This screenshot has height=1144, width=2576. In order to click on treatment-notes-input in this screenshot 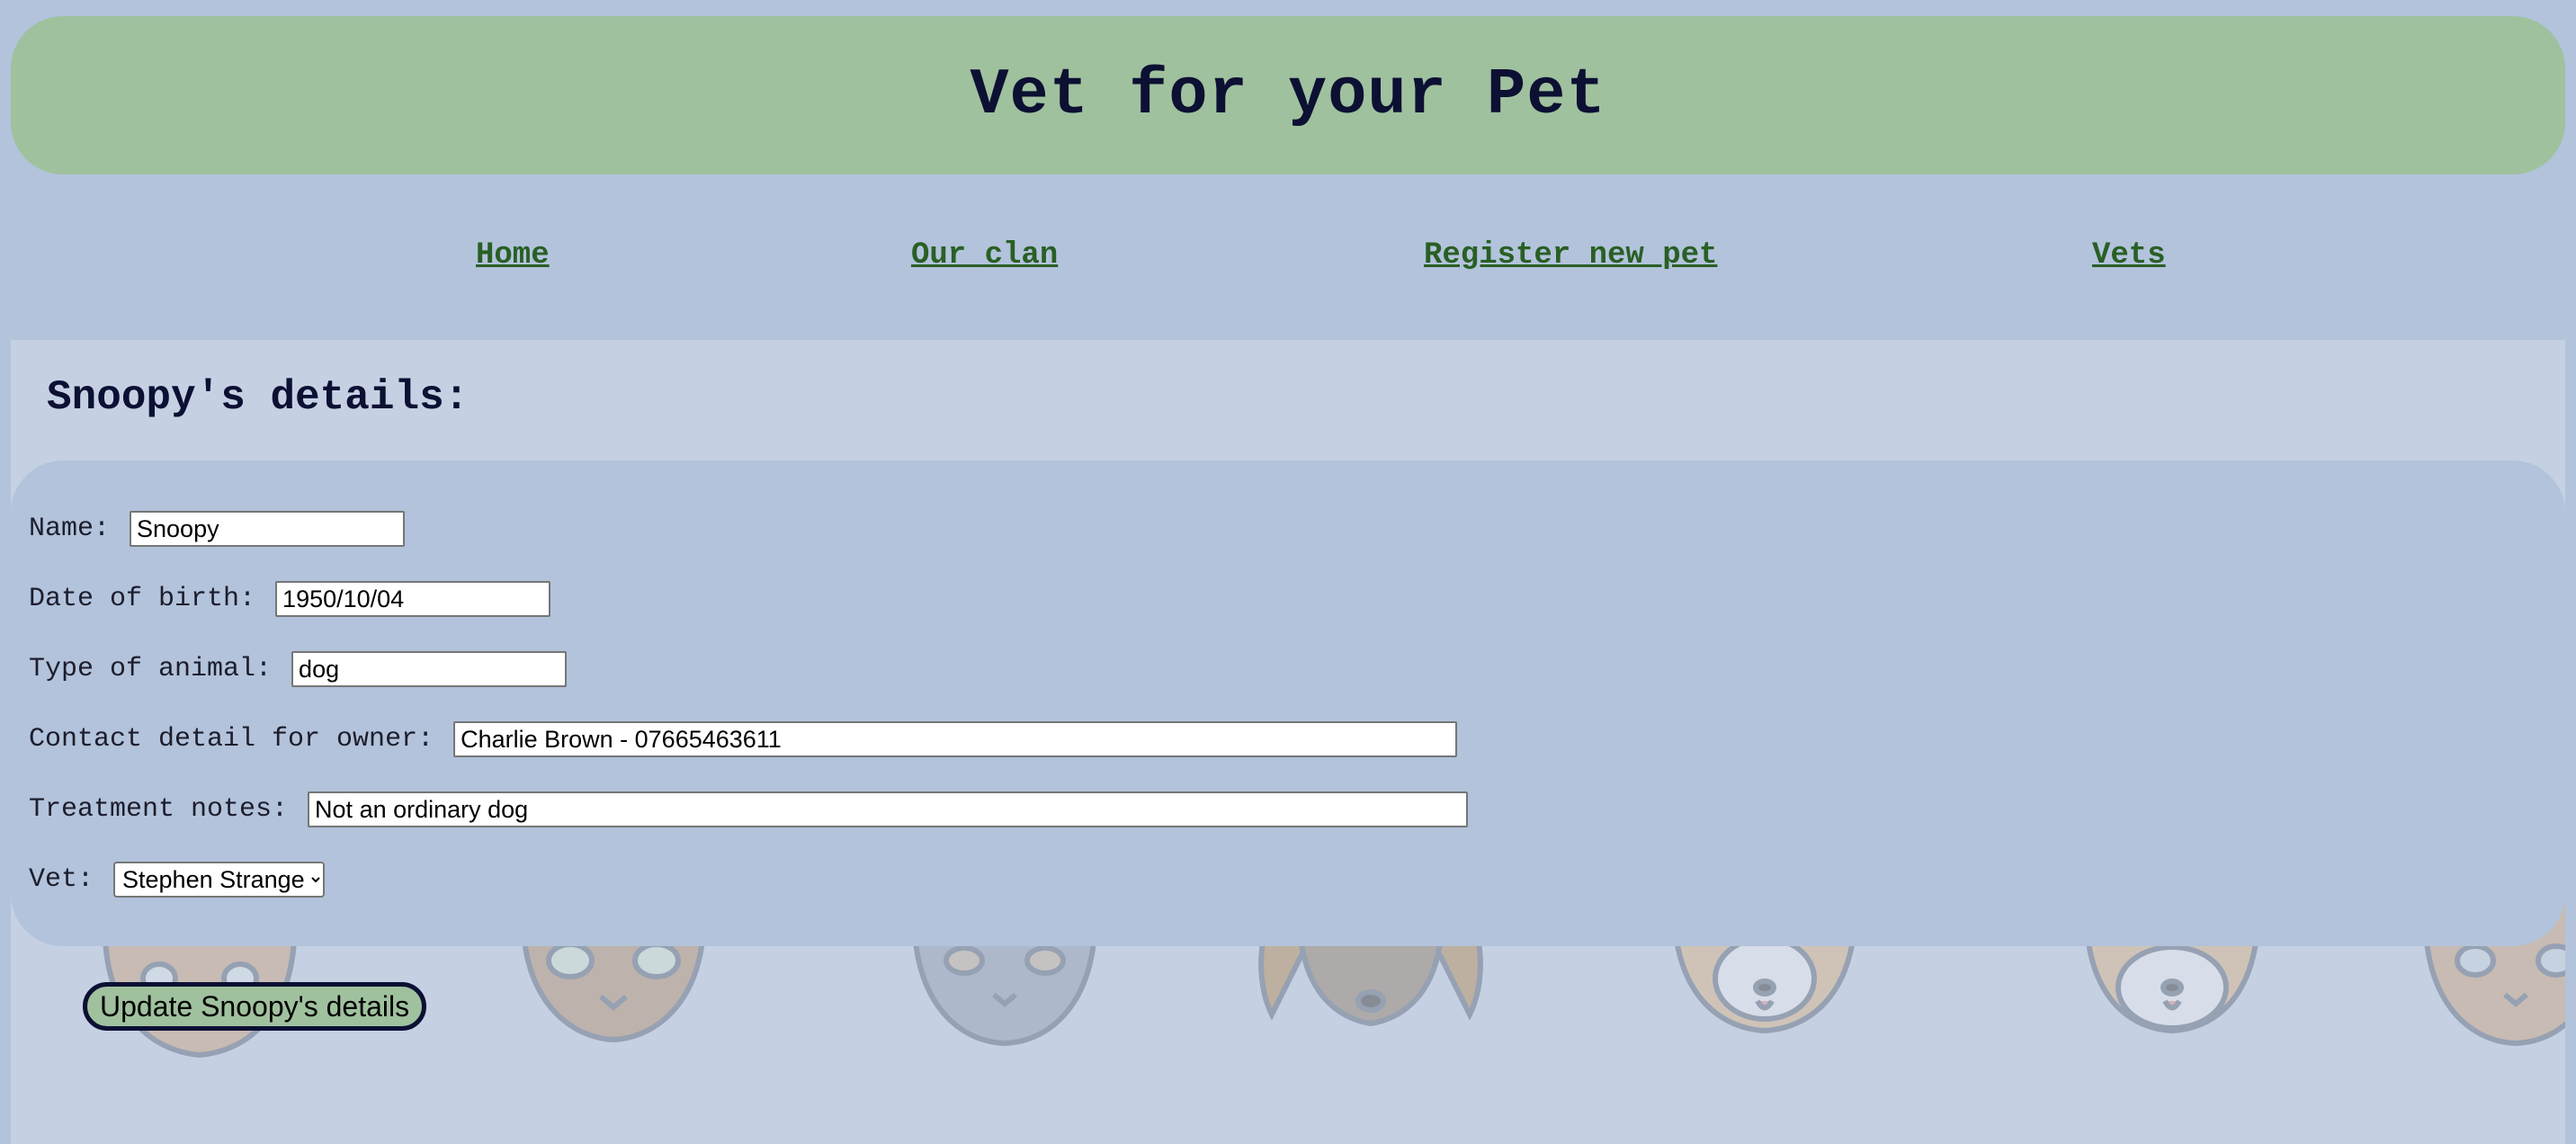, I will do `click(888, 809)`.